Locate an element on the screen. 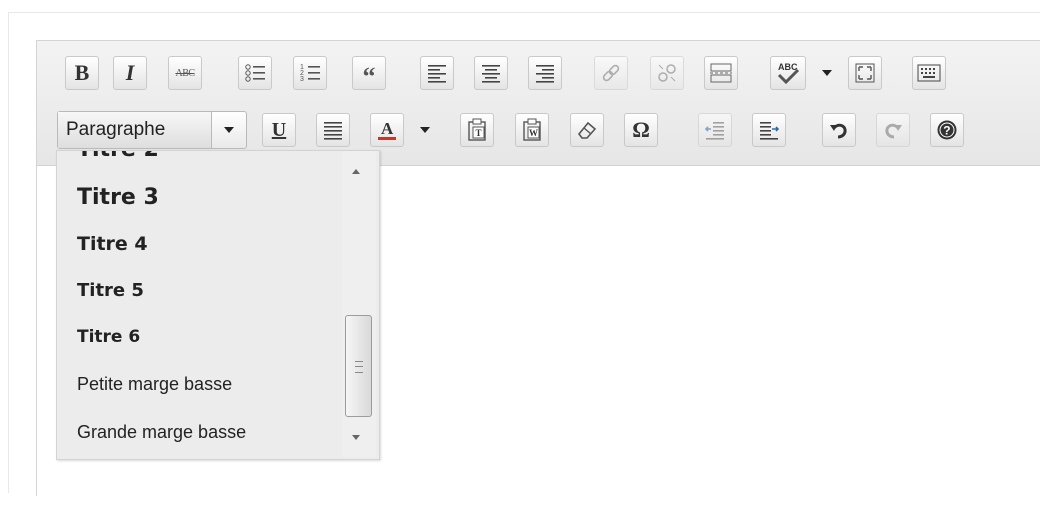  clear-formatting-button is located at coordinates (587, 130).